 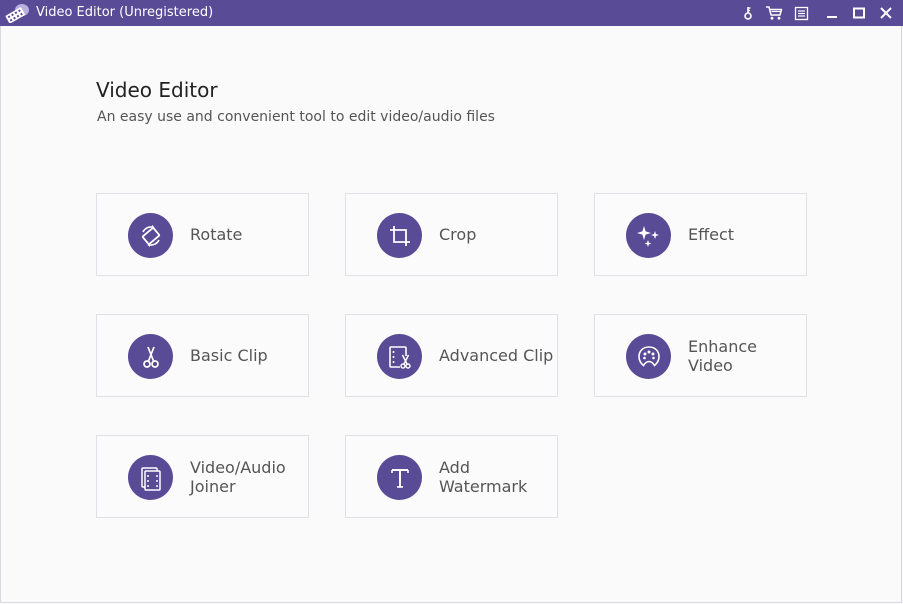 What do you see at coordinates (832, 13) in the screenshot?
I see `minimize-button` at bounding box center [832, 13].